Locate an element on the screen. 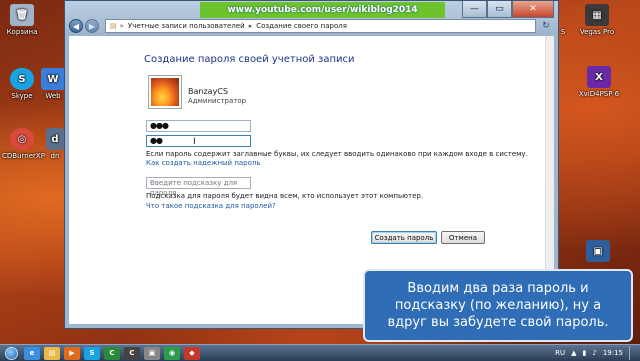 Image resolution: width=640 pixels, height=361 pixels. refresh-icon: ↻ is located at coordinates (546, 26).